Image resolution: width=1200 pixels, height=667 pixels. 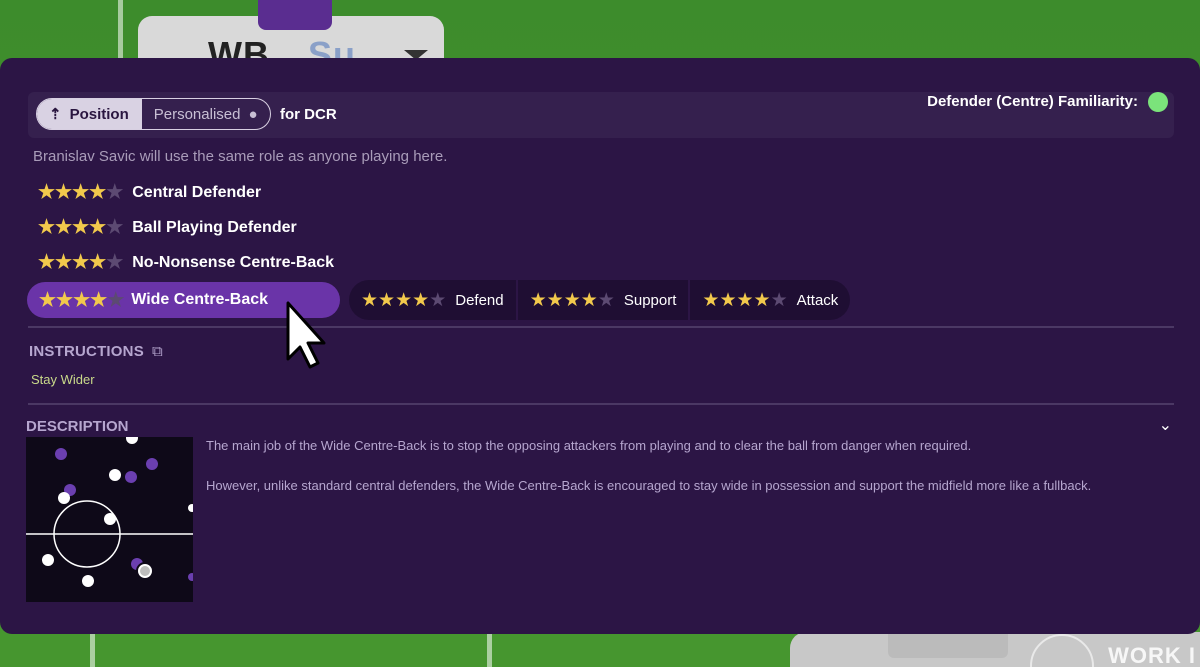 What do you see at coordinates (253, 114) in the screenshot?
I see `person-icon: ●` at bounding box center [253, 114].